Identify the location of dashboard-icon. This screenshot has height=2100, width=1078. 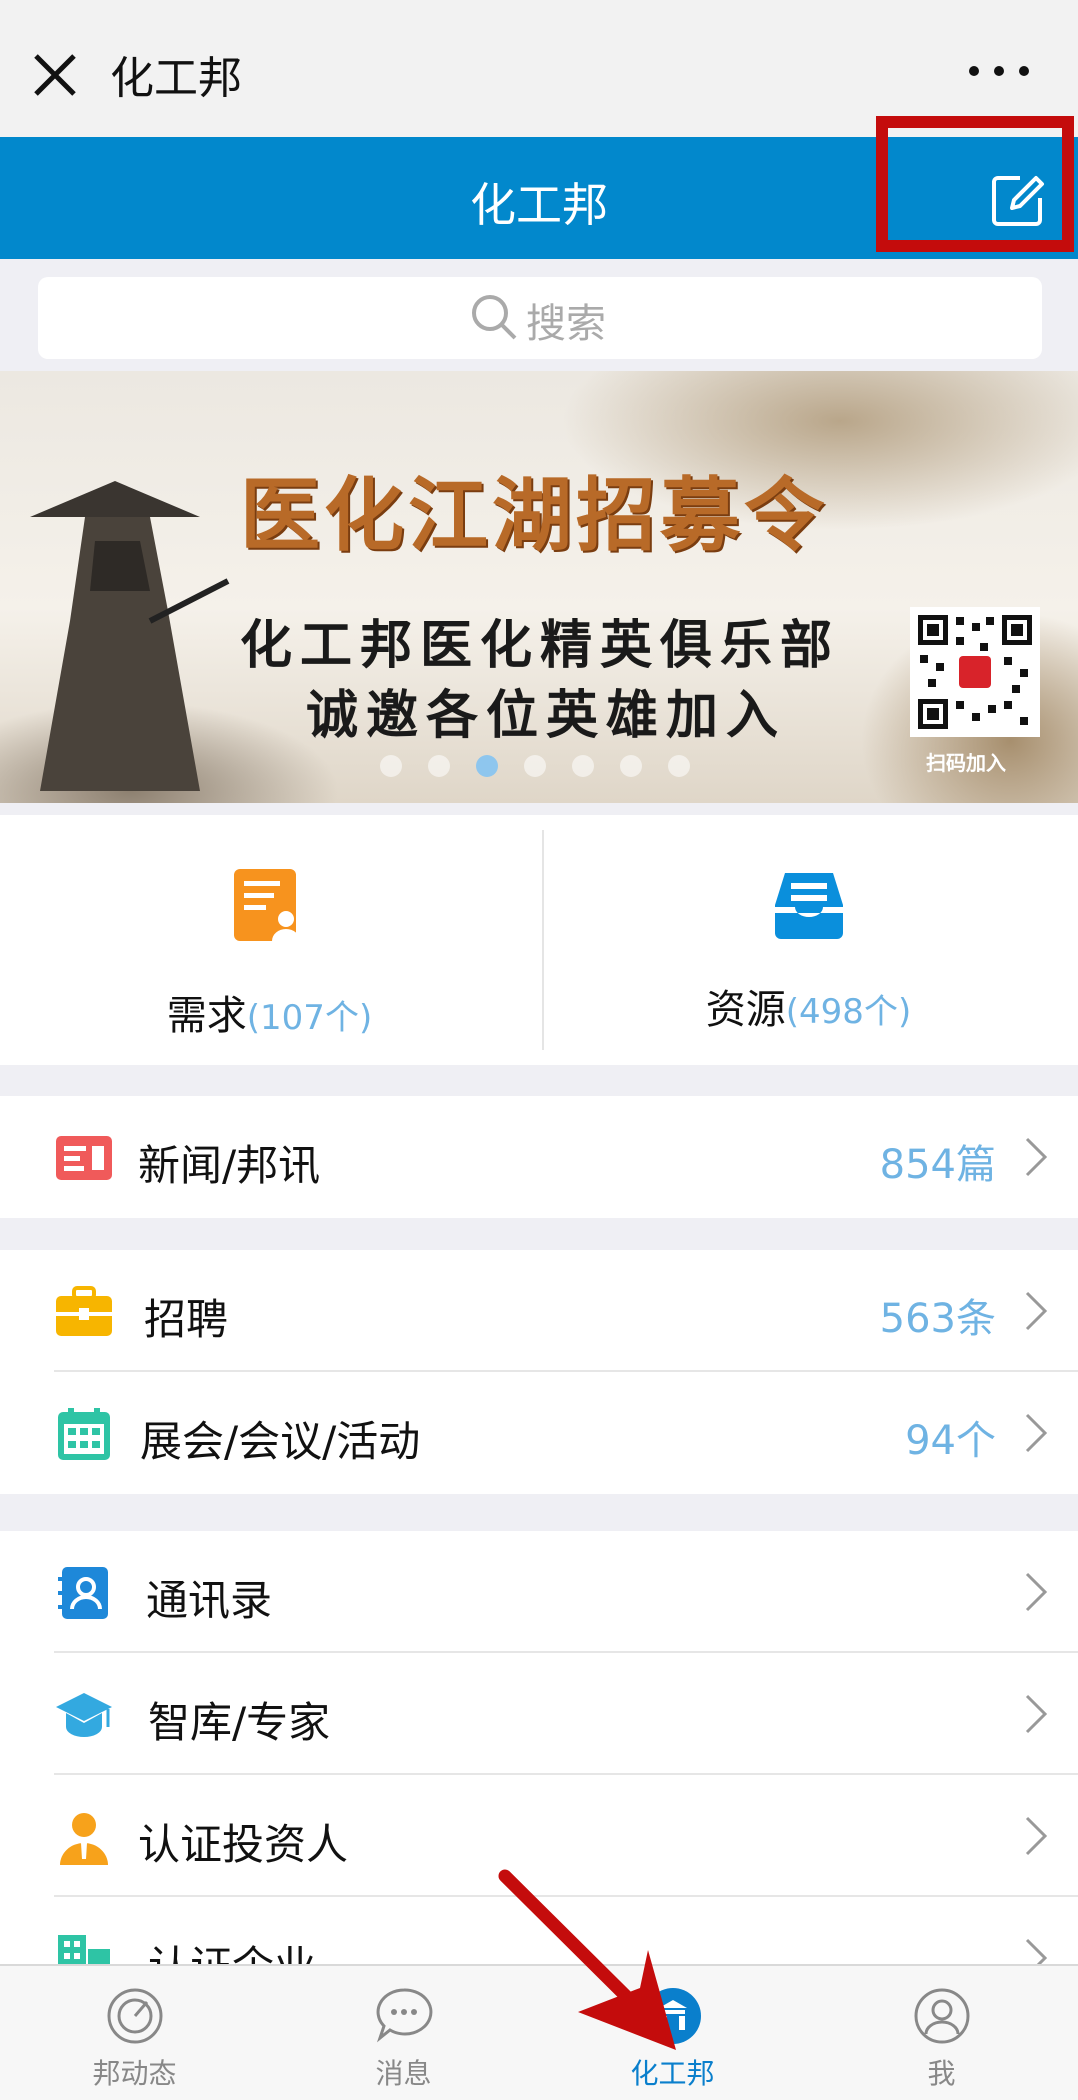
(135, 2016).